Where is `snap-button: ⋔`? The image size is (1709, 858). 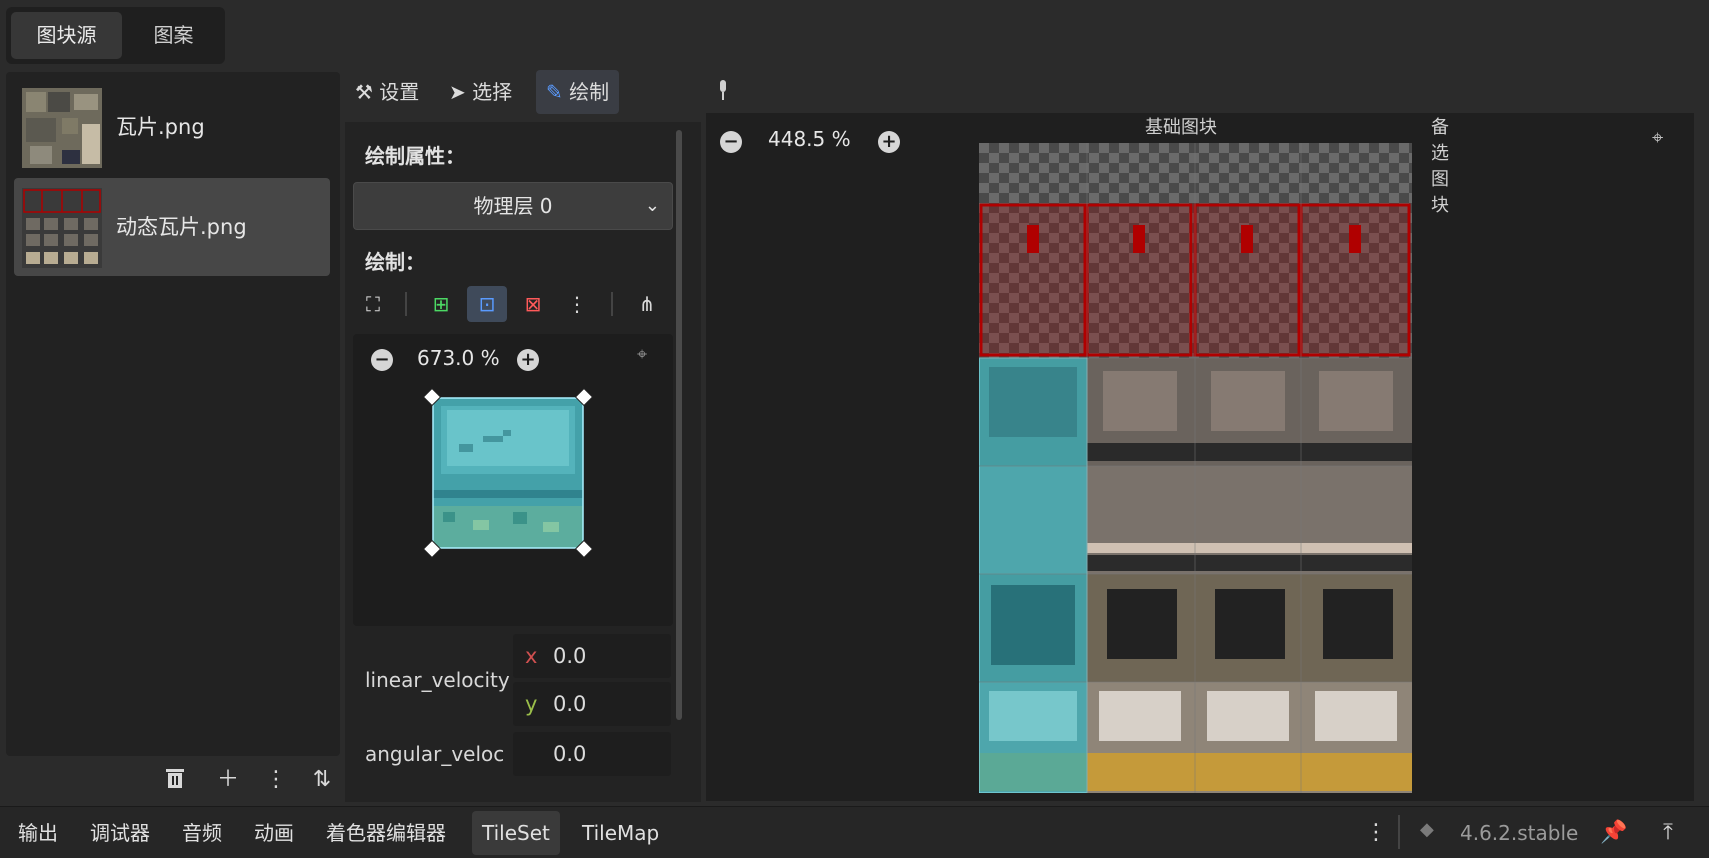 snap-button: ⋔ is located at coordinates (647, 304).